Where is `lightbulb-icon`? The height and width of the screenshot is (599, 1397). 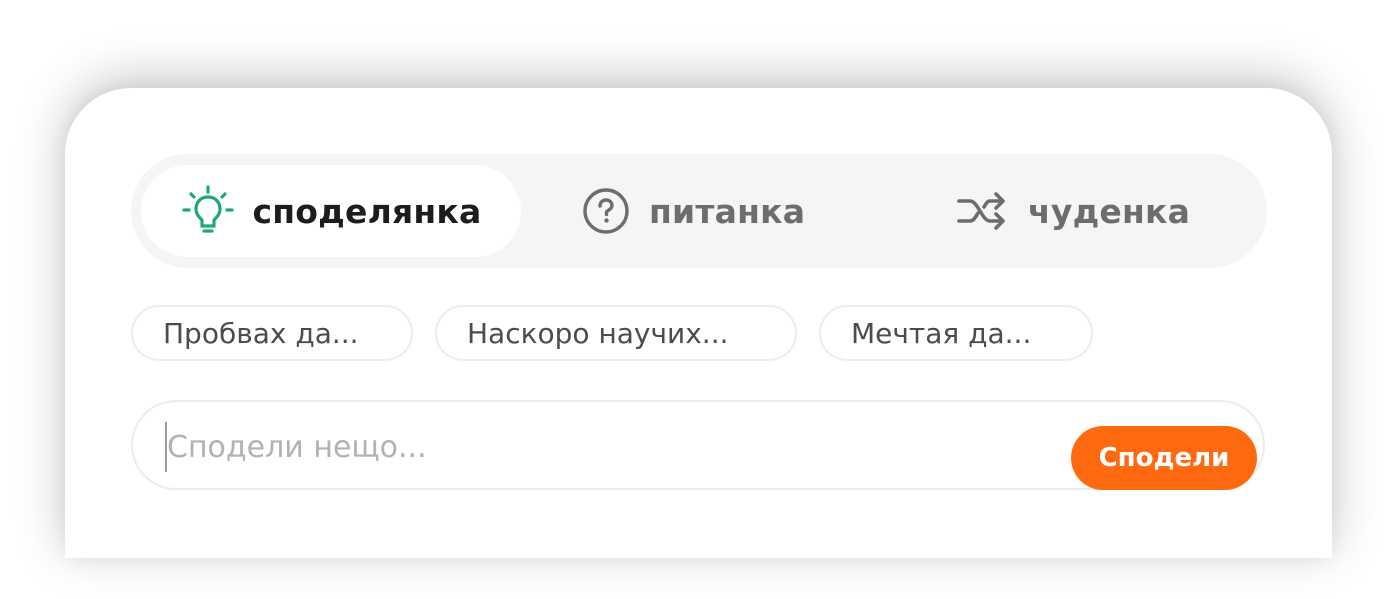
lightbulb-icon is located at coordinates (208, 211).